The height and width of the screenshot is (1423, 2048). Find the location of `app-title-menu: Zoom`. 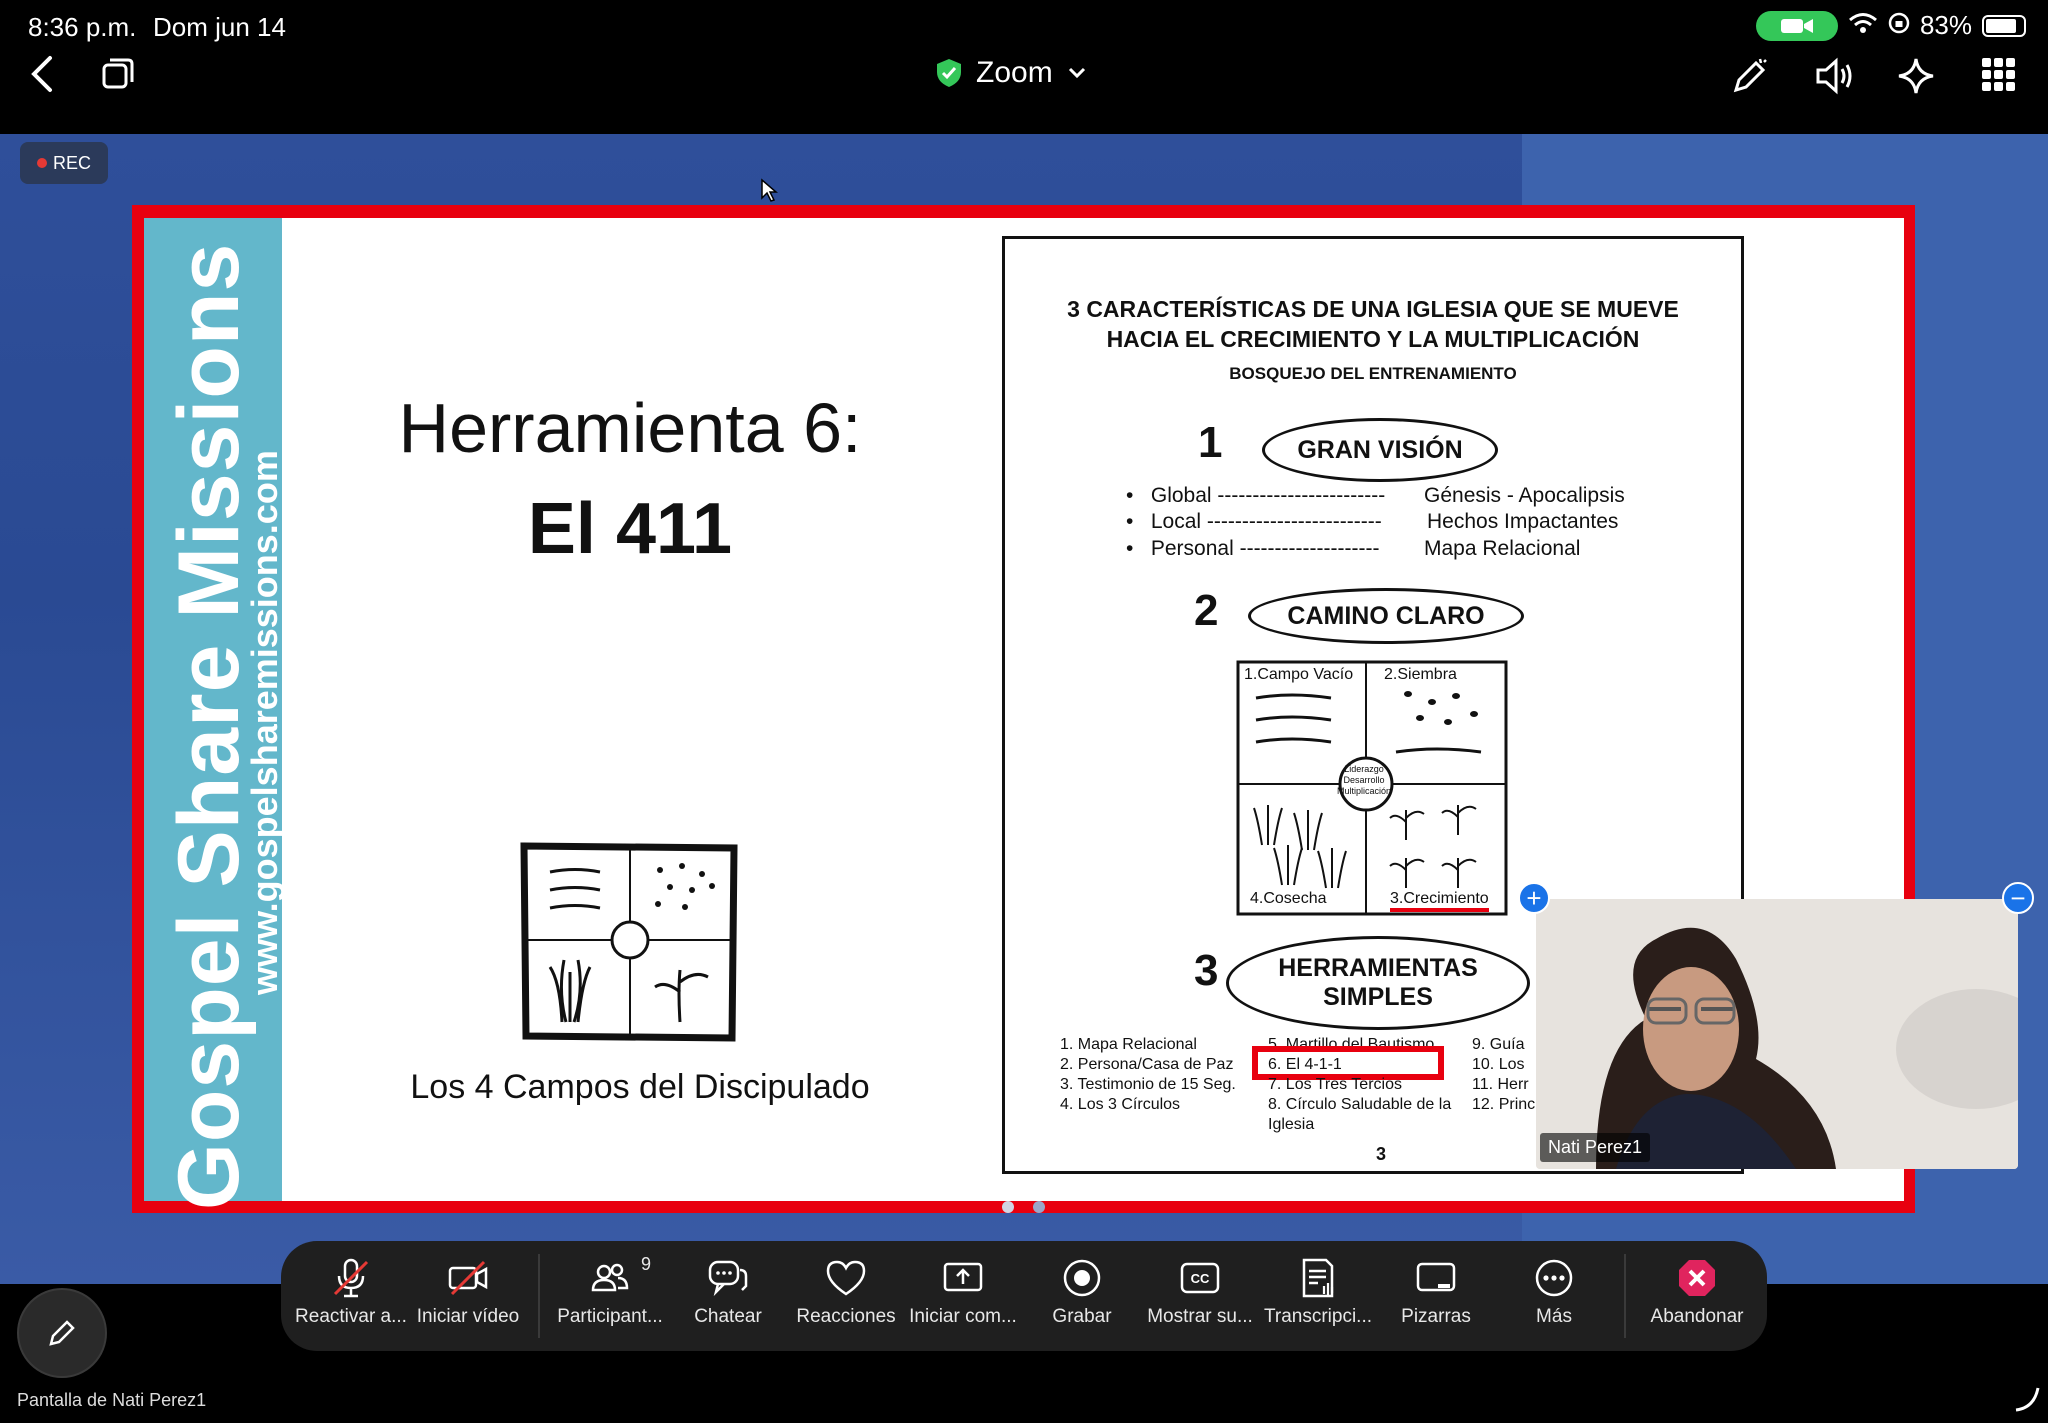

app-title-menu: Zoom is located at coordinates (1011, 73).